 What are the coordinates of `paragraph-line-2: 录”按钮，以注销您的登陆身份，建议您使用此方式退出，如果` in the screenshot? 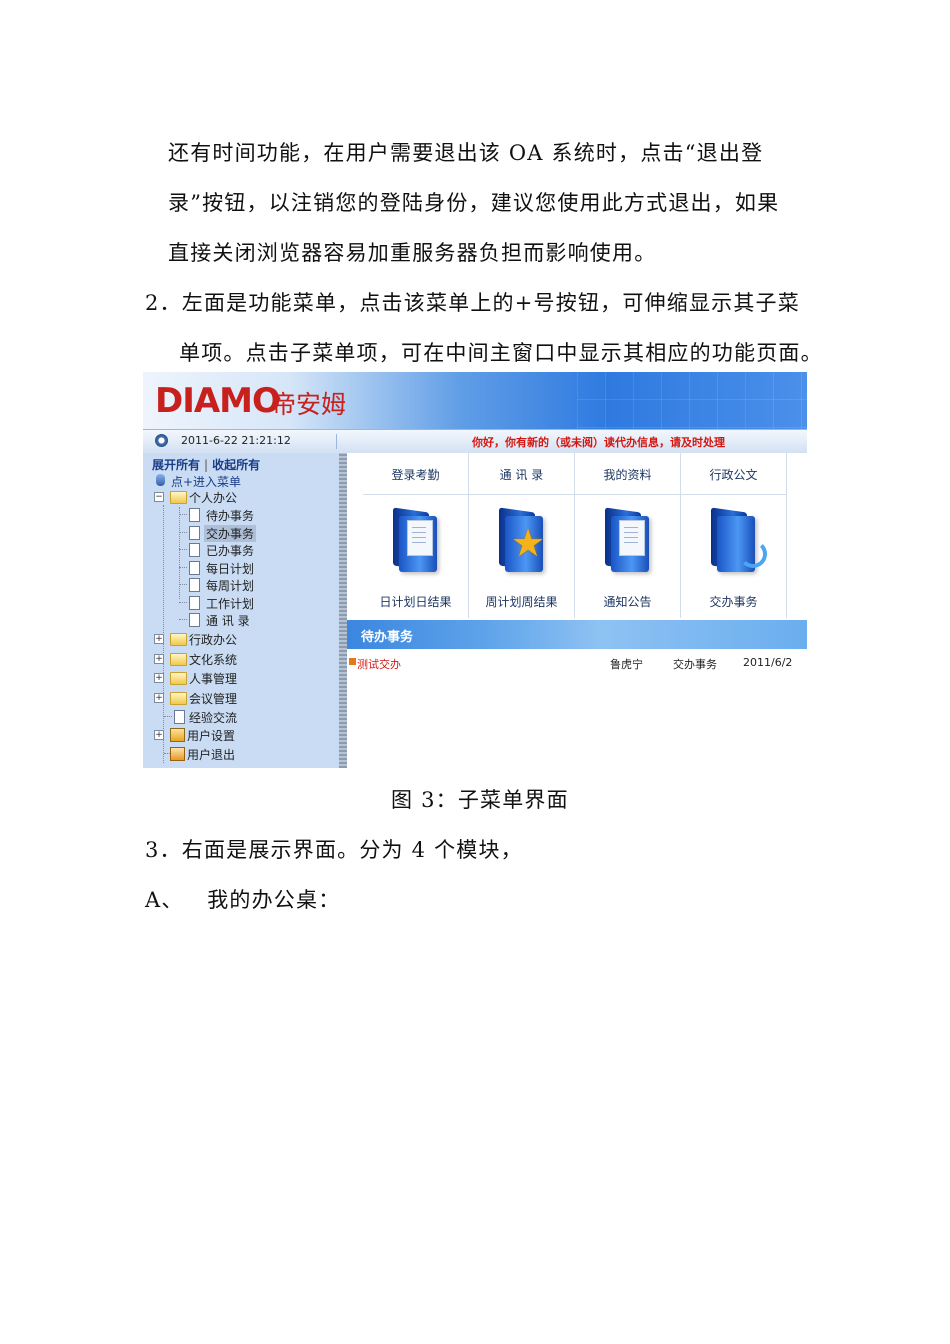 It's located at (474, 203).